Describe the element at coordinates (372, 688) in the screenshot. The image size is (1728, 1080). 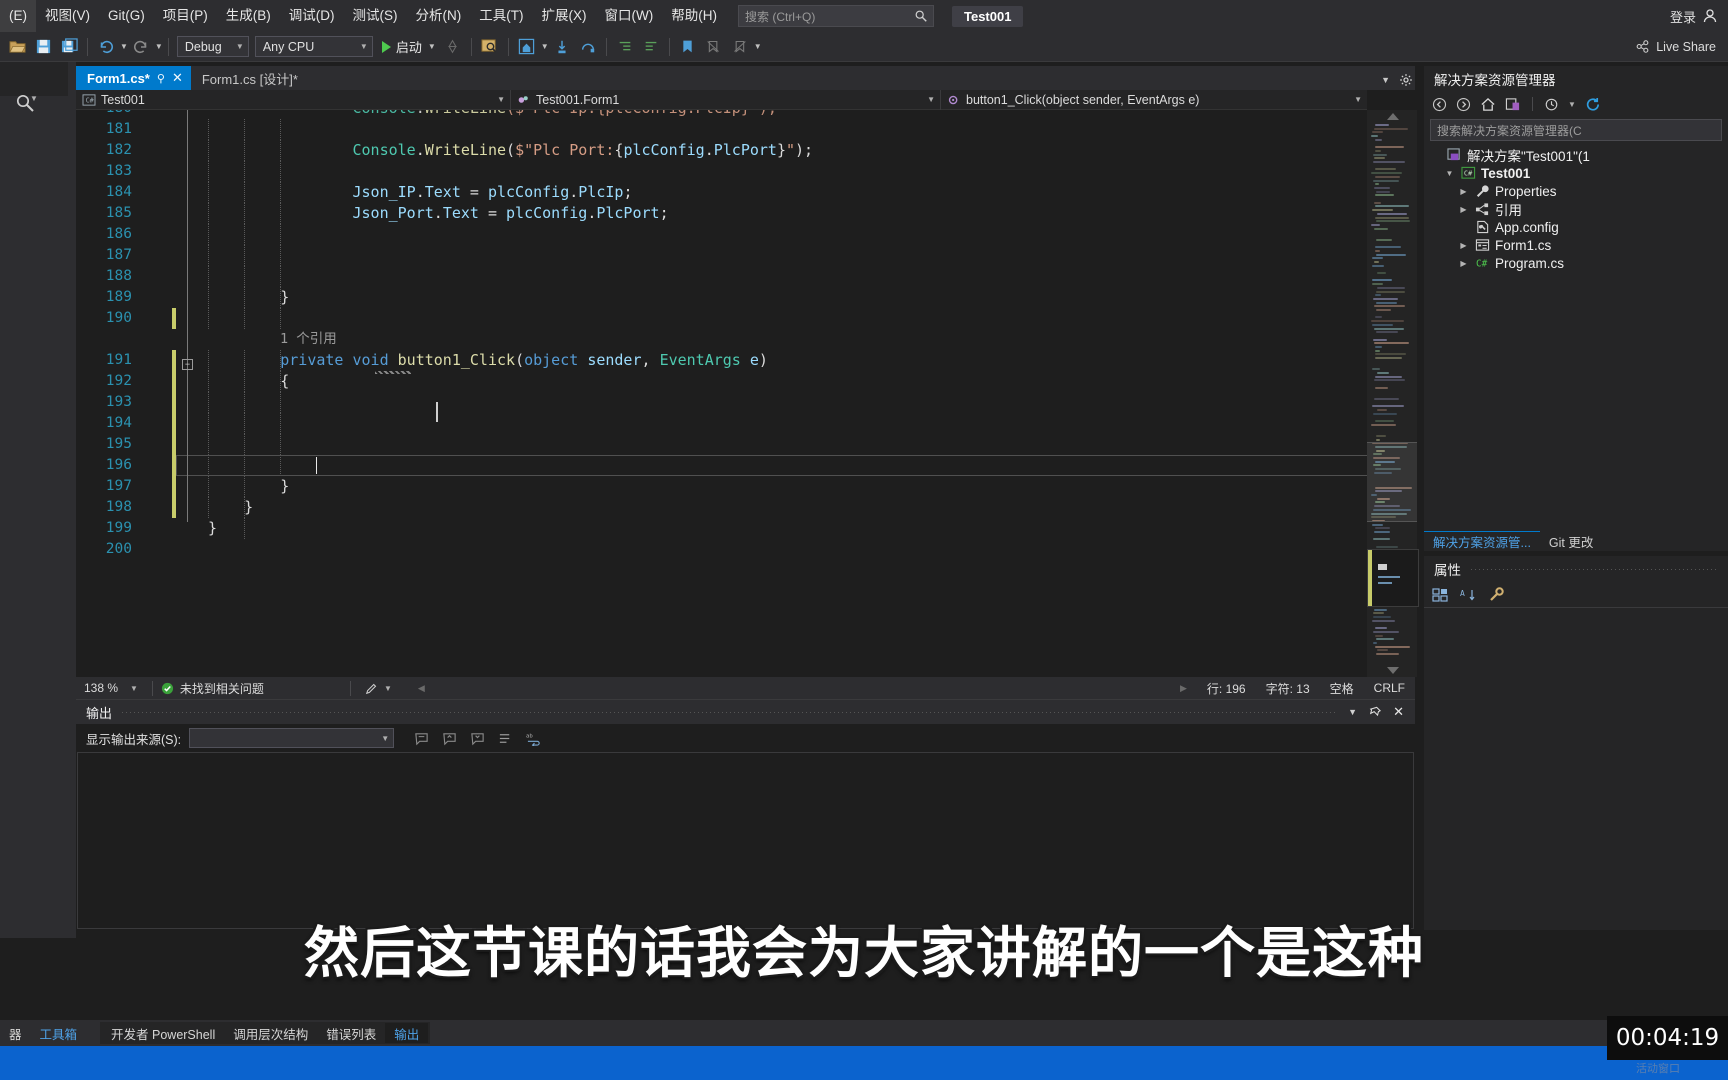
I see `feedback-icon` at that location.